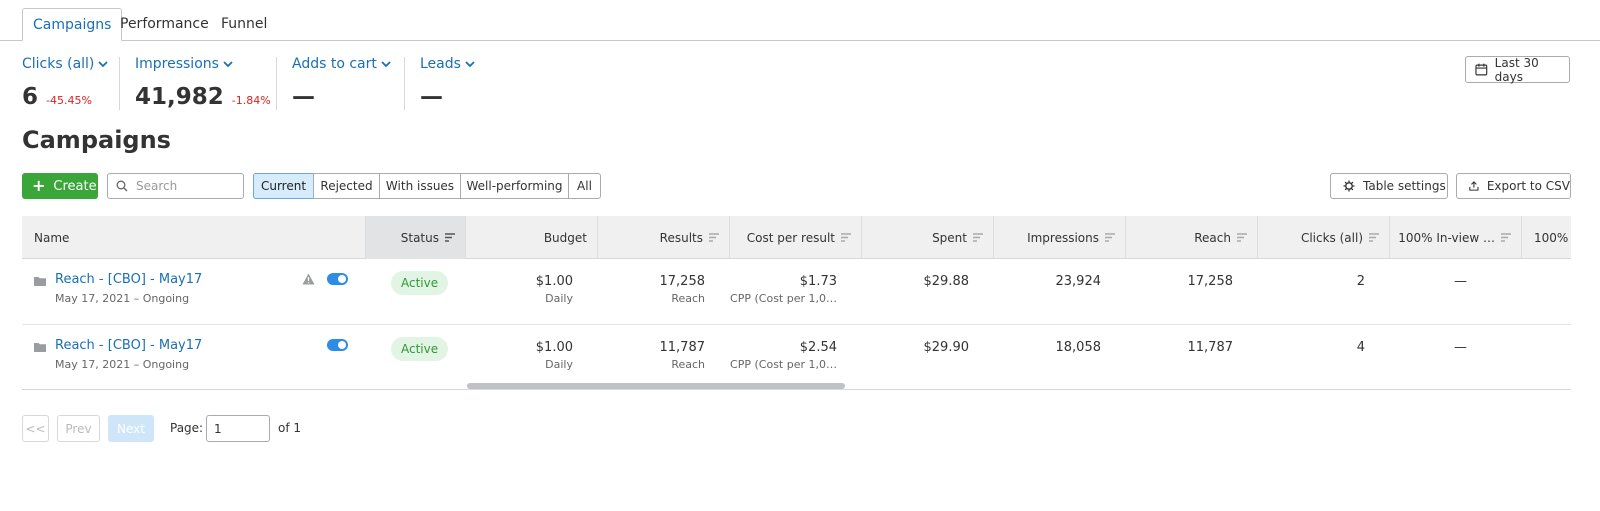 The height and width of the screenshot is (511, 1600). Describe the element at coordinates (203, 83) in the screenshot. I see `metric-impressions: Impressions 41,982 -1.84%` at that location.